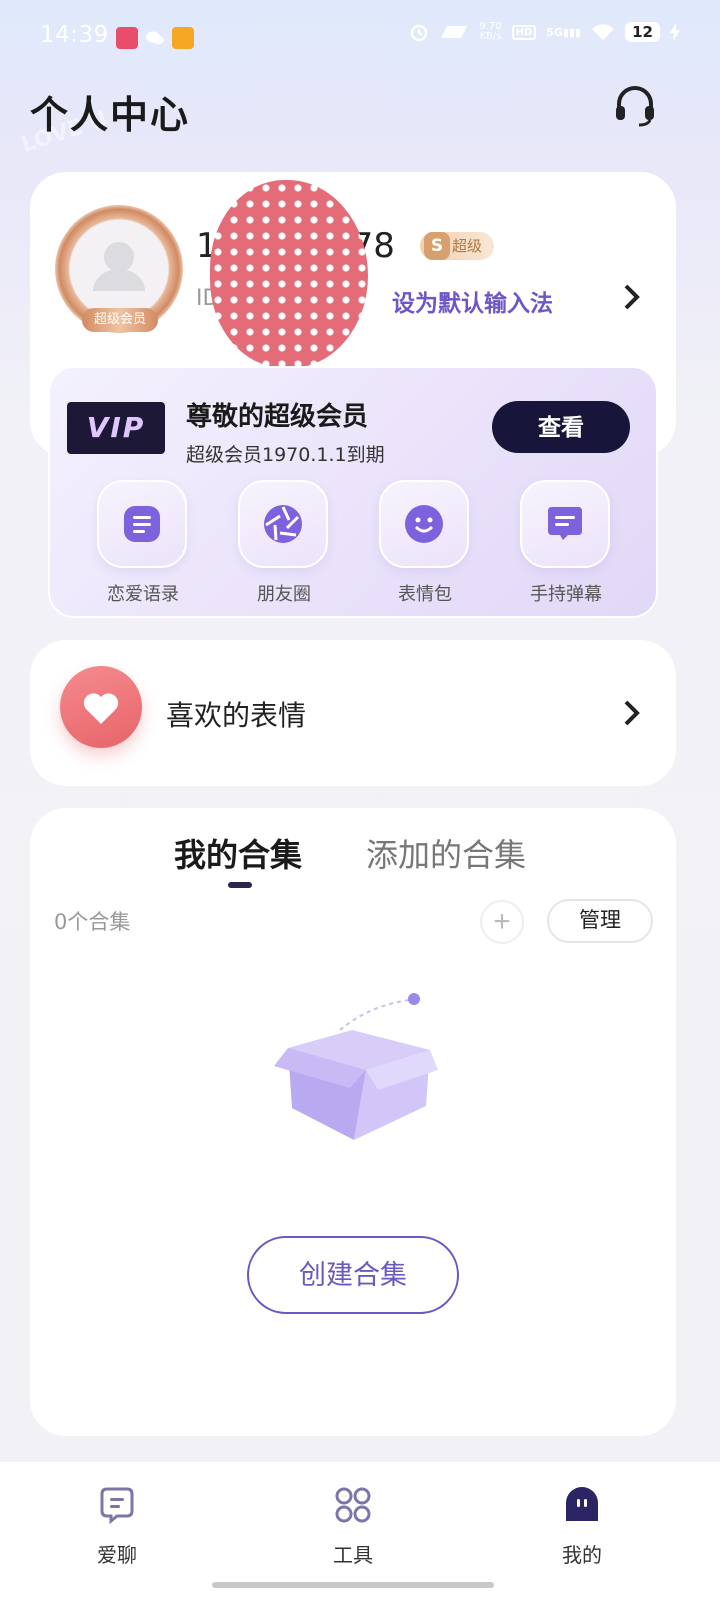 The height and width of the screenshot is (1600, 720). What do you see at coordinates (117, 1506) in the screenshot?
I see `chat-icon` at bounding box center [117, 1506].